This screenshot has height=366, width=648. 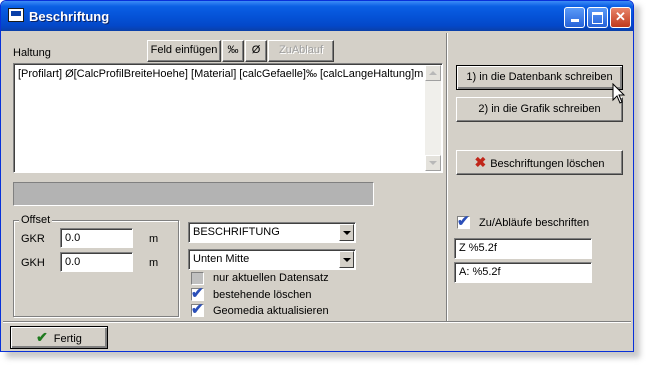 I want to click on close-button: ✕, so click(x=620, y=17).